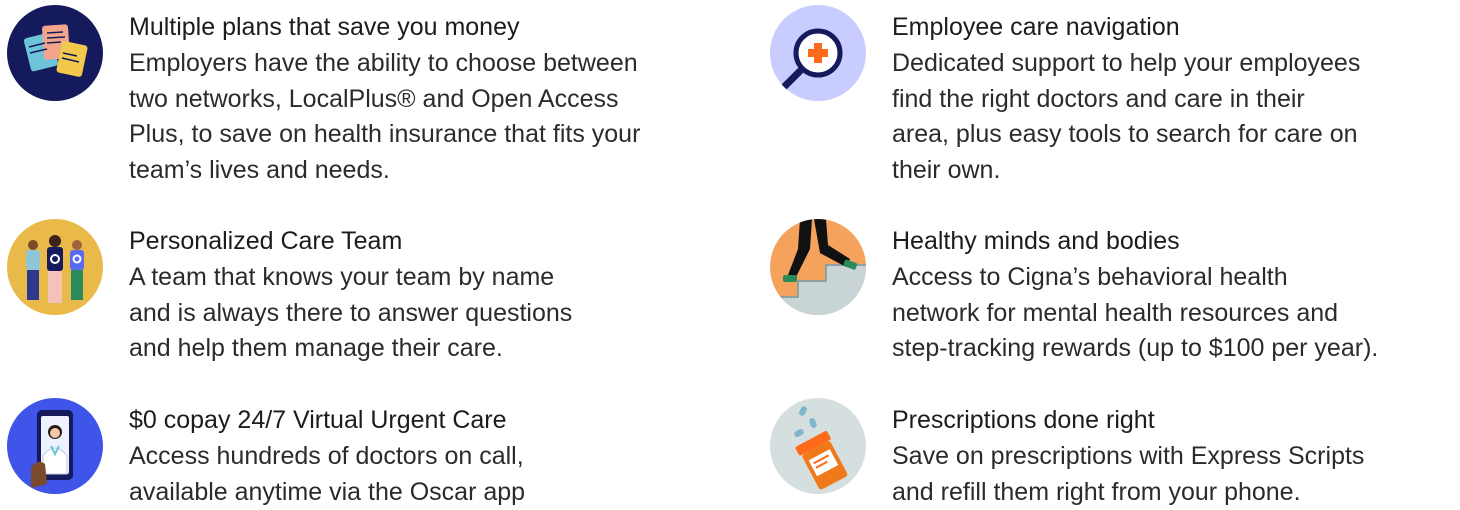  What do you see at coordinates (818, 53) in the screenshot?
I see `care-navigation-magnifier-icon` at bounding box center [818, 53].